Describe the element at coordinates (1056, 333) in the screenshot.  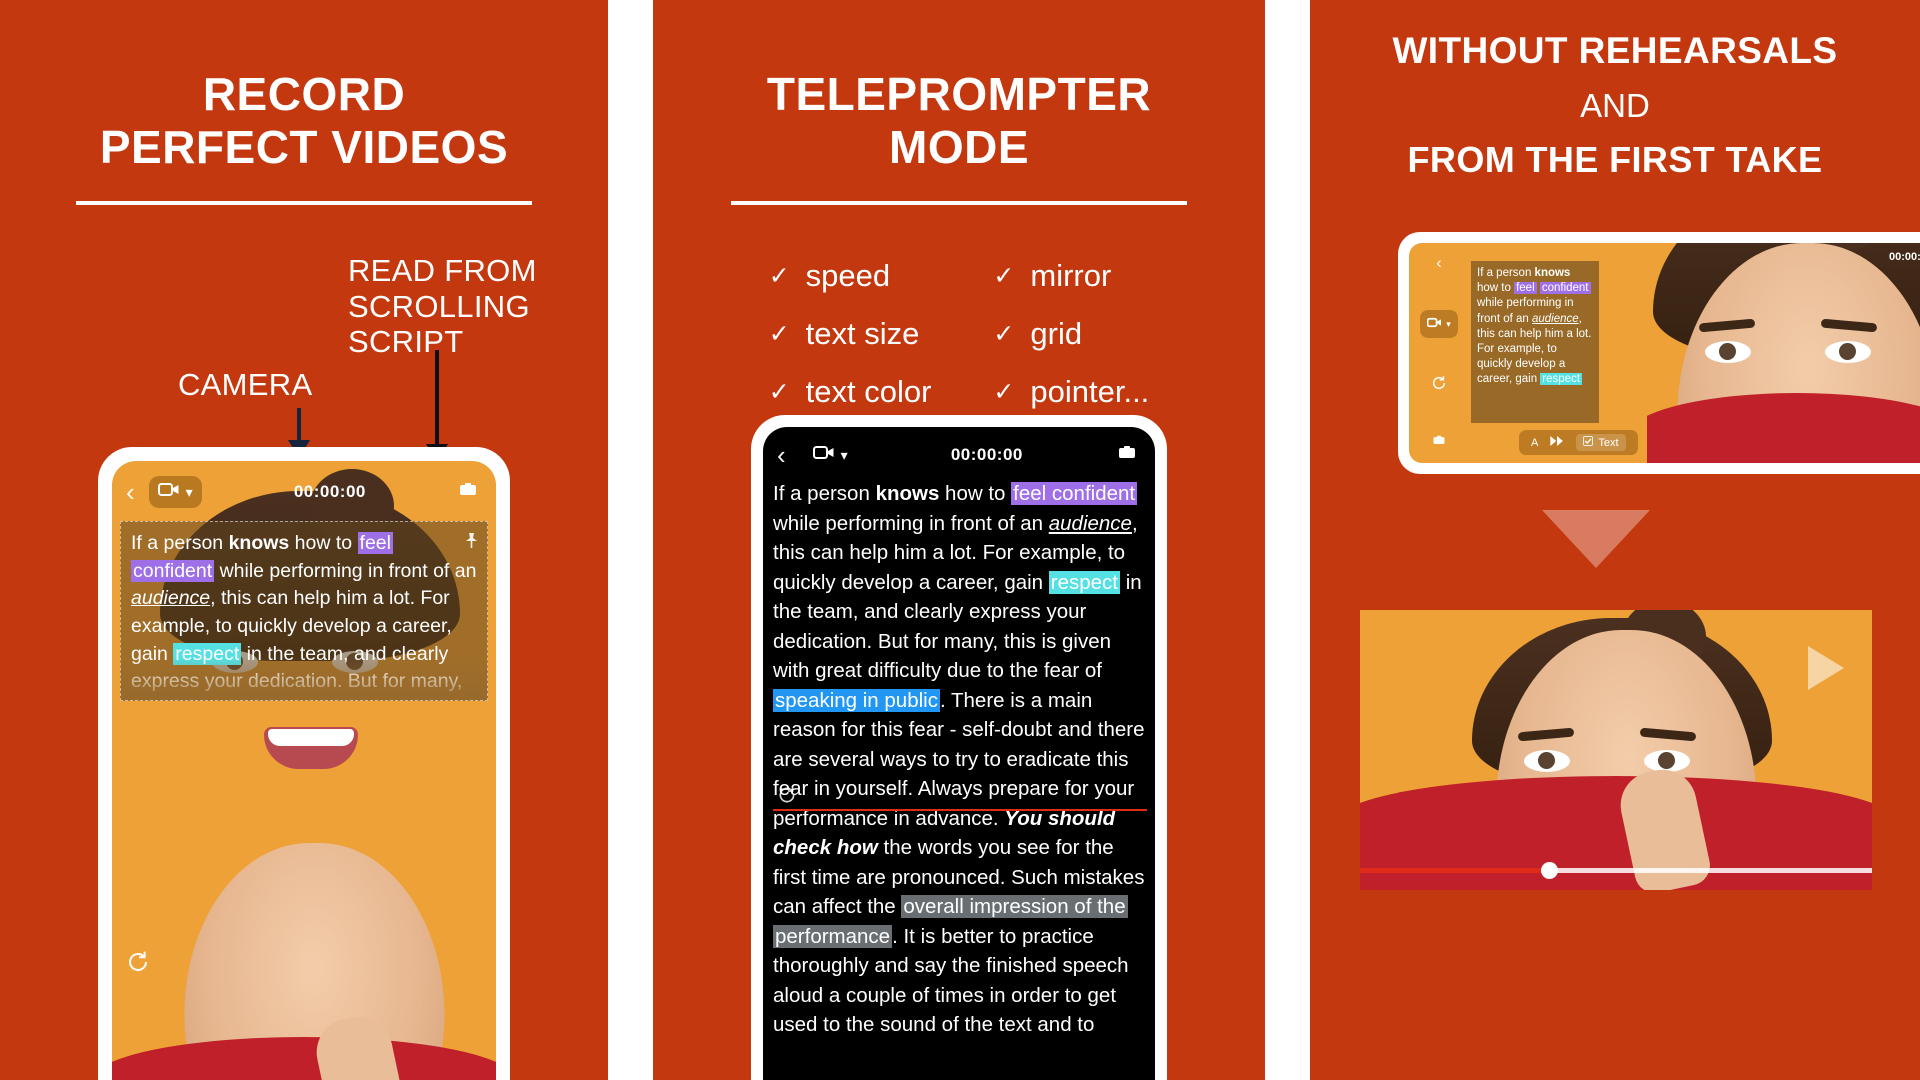
I see `feature-label: grid` at that location.